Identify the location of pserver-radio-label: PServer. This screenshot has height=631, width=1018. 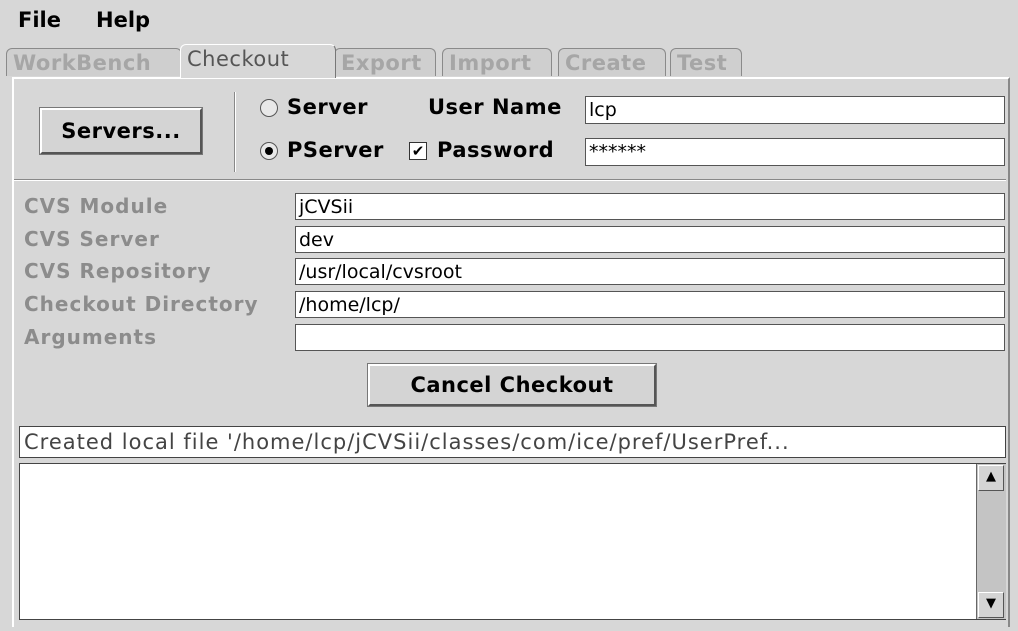
(335, 150).